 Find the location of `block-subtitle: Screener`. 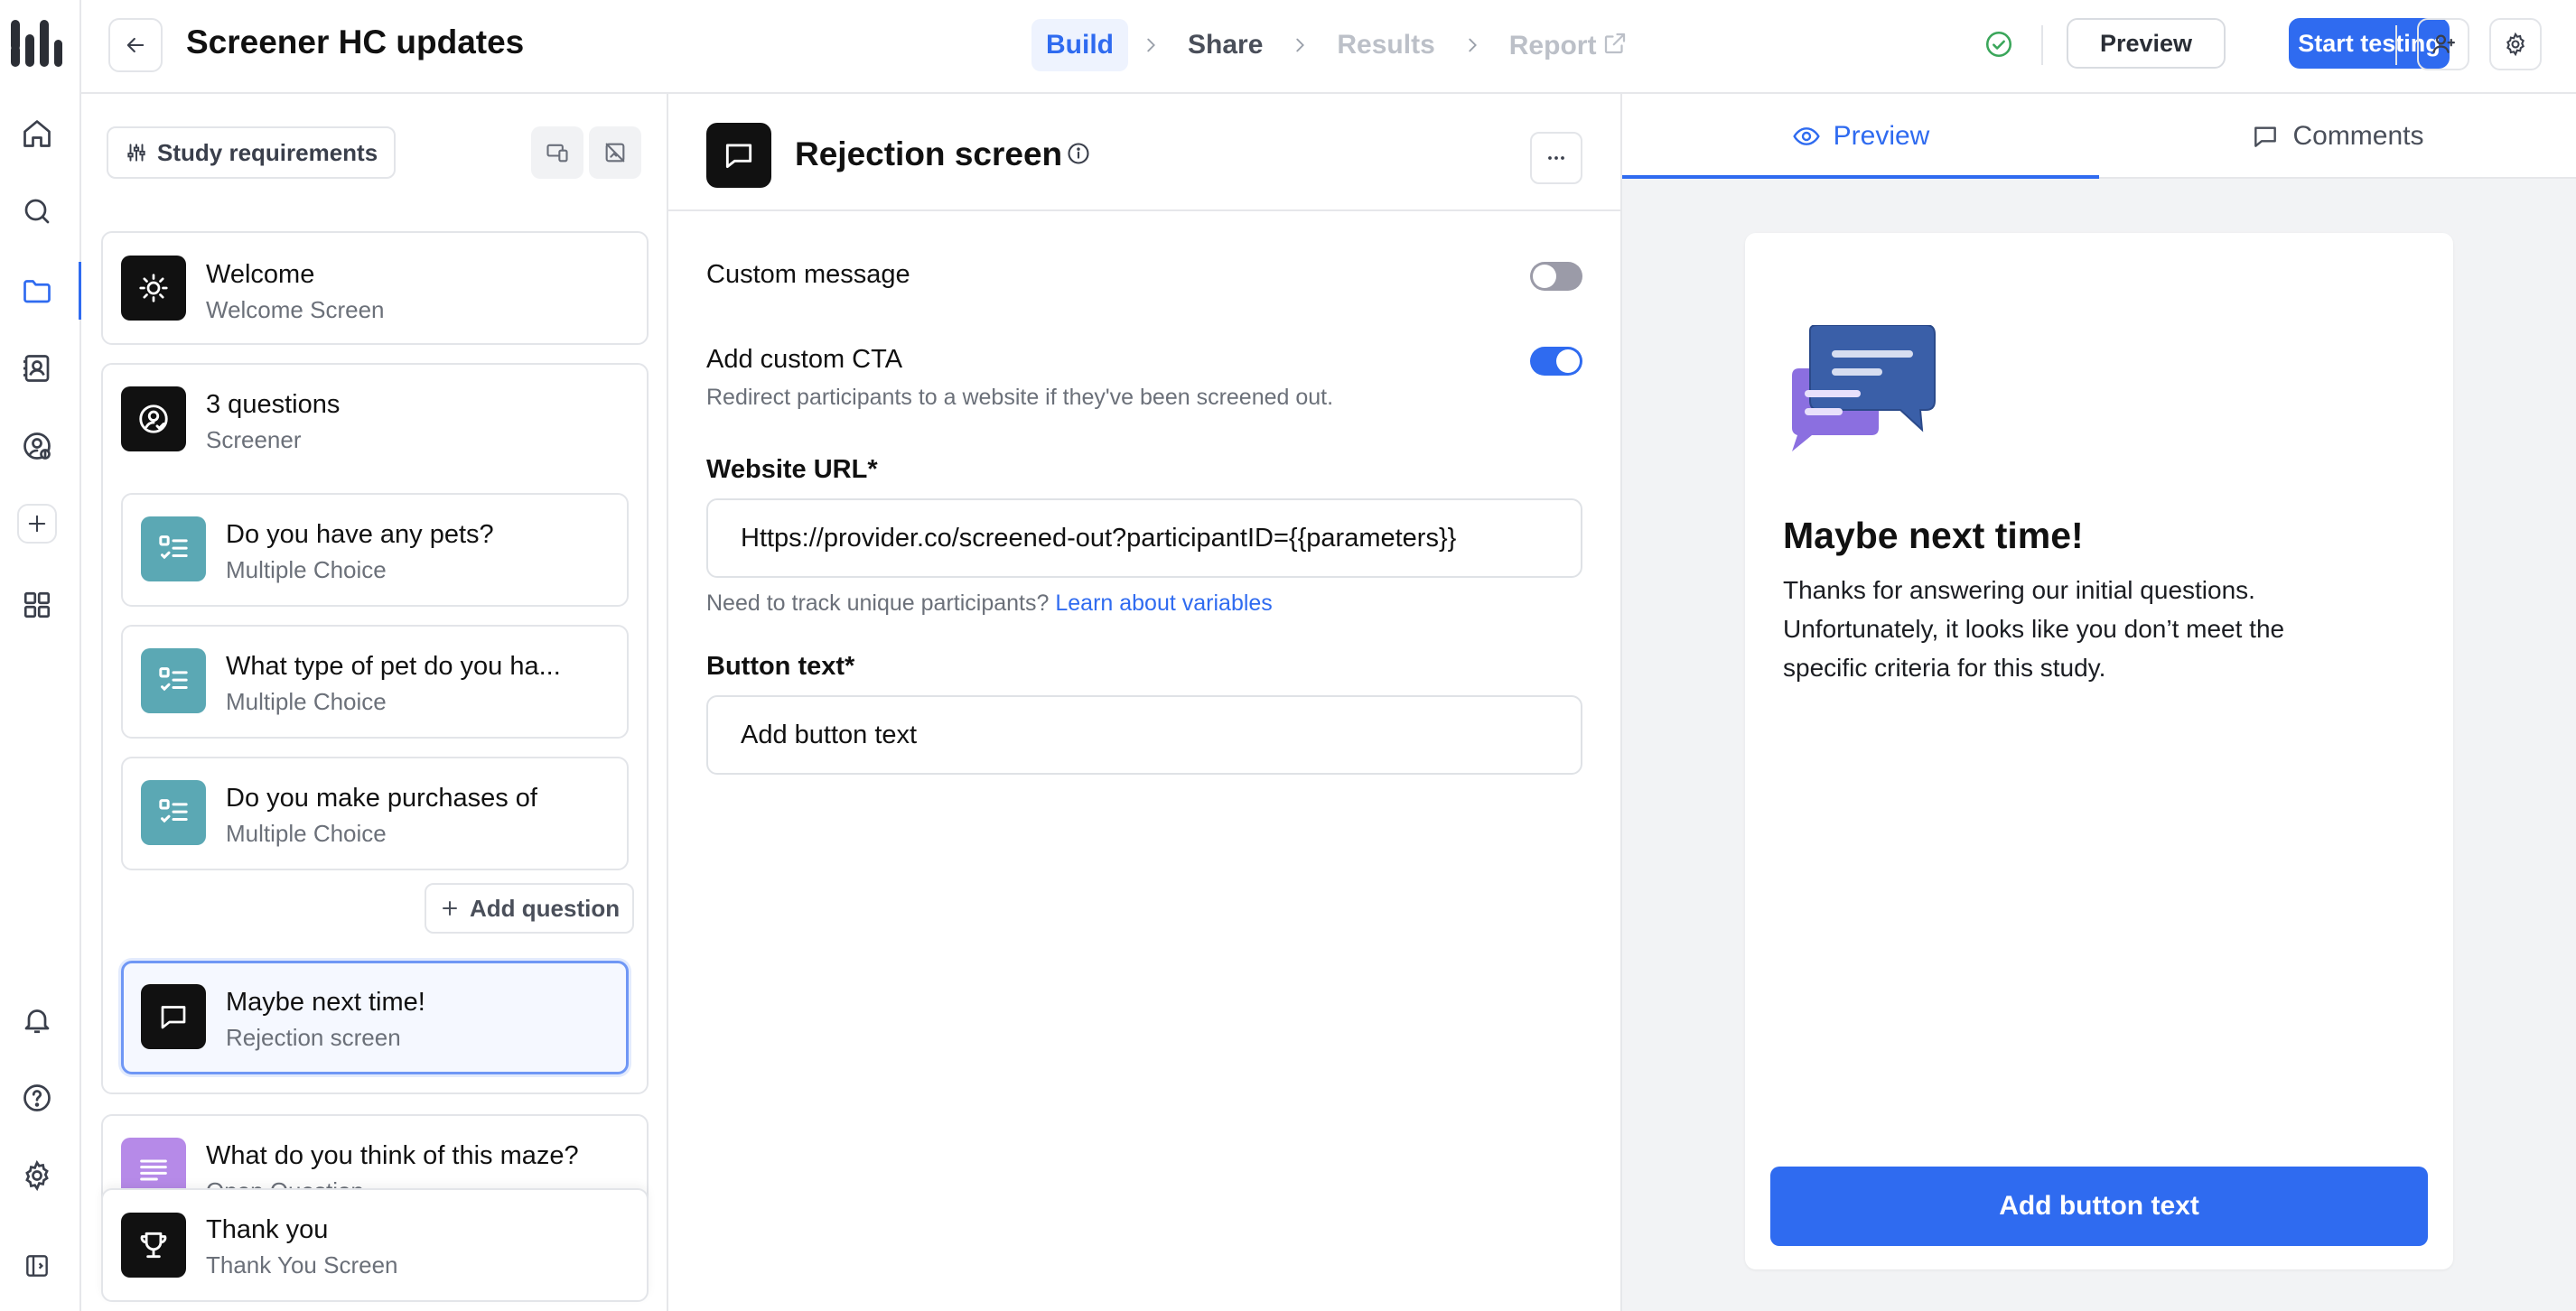

block-subtitle: Screener is located at coordinates (254, 439).